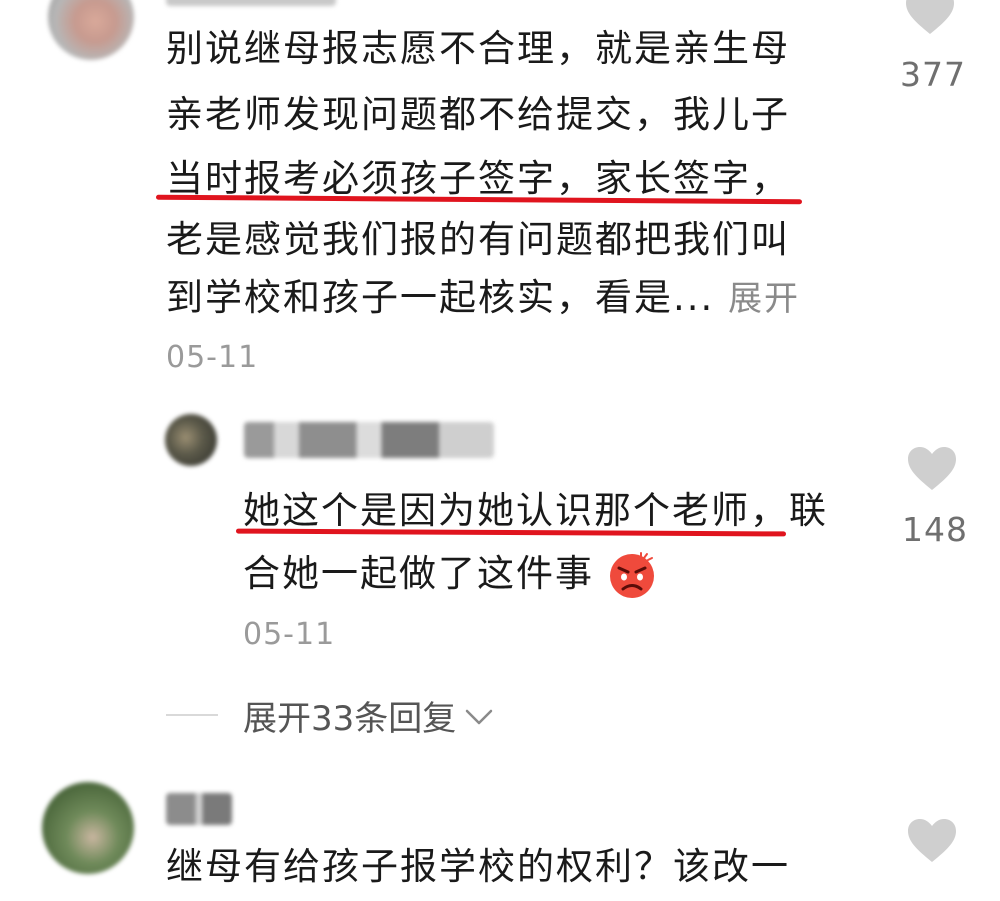 The height and width of the screenshot is (901, 1000). What do you see at coordinates (933, 74) in the screenshot?
I see `like-count: 377` at bounding box center [933, 74].